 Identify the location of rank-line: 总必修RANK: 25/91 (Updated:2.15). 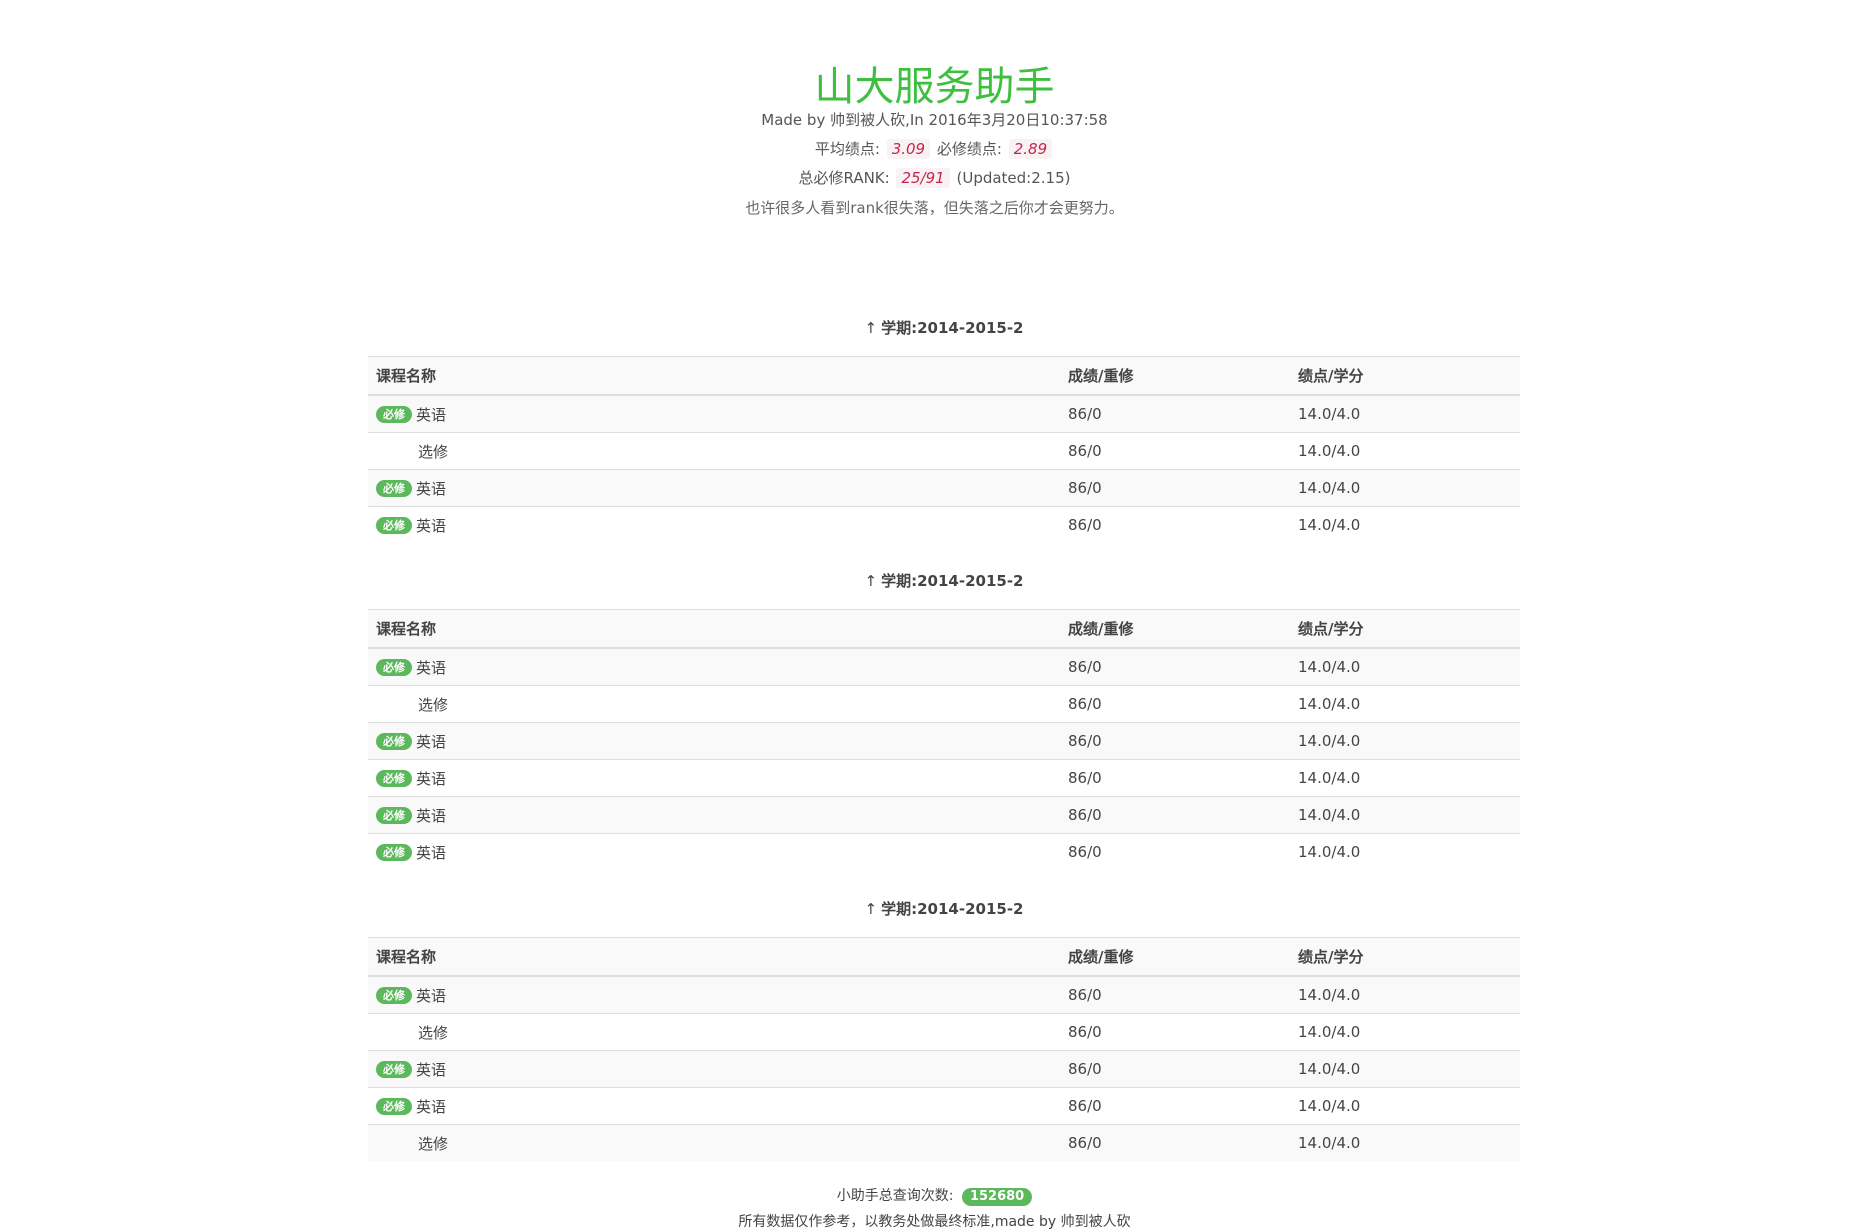
(934, 178).